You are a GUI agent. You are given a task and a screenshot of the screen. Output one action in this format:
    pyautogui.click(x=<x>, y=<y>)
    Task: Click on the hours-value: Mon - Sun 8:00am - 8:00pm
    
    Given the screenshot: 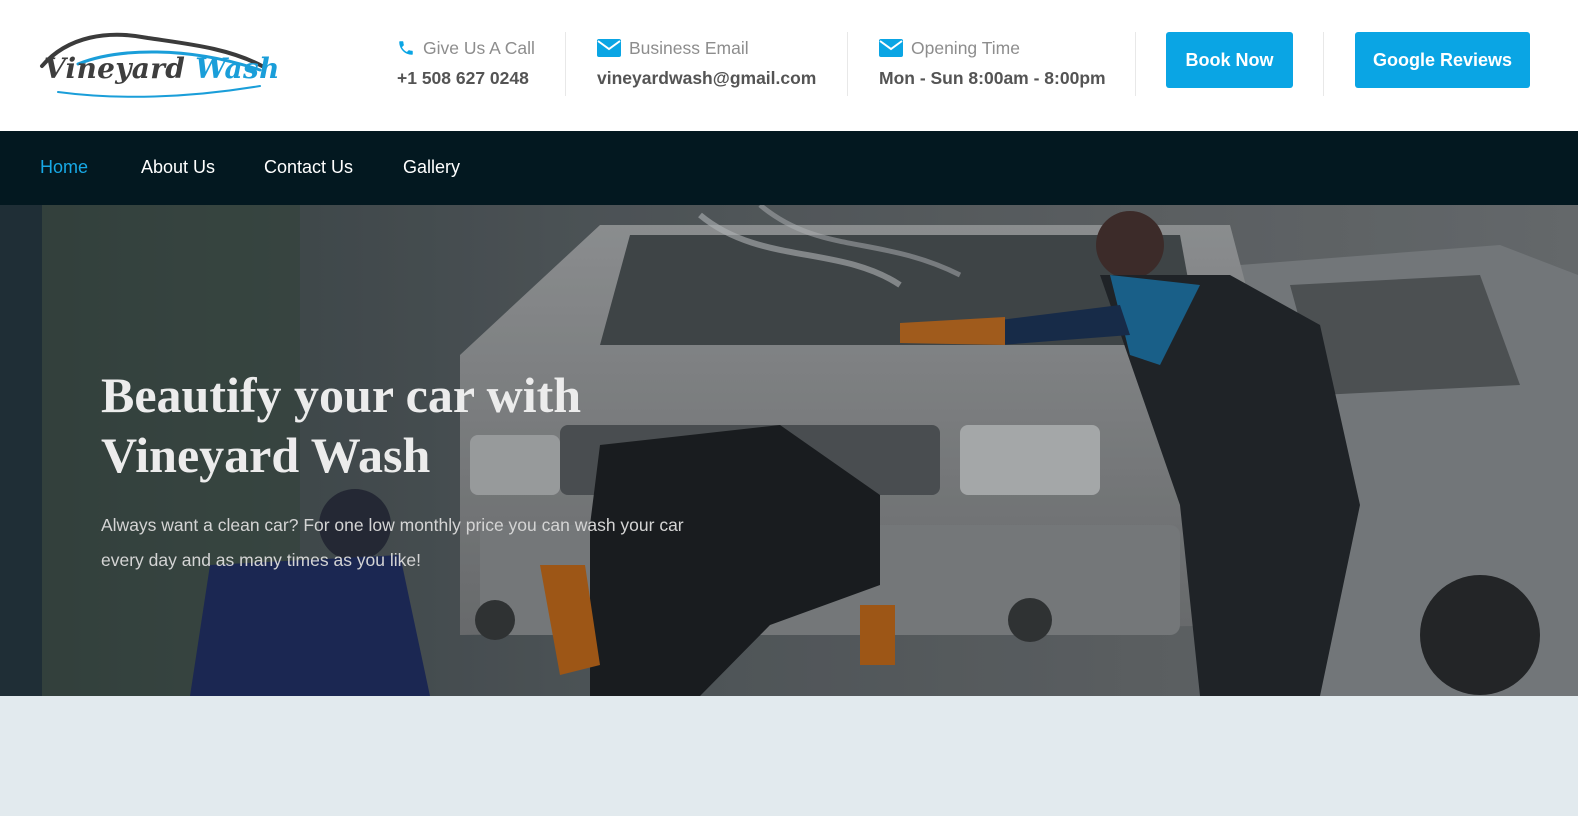 What is the action you would take?
    pyautogui.click(x=992, y=78)
    